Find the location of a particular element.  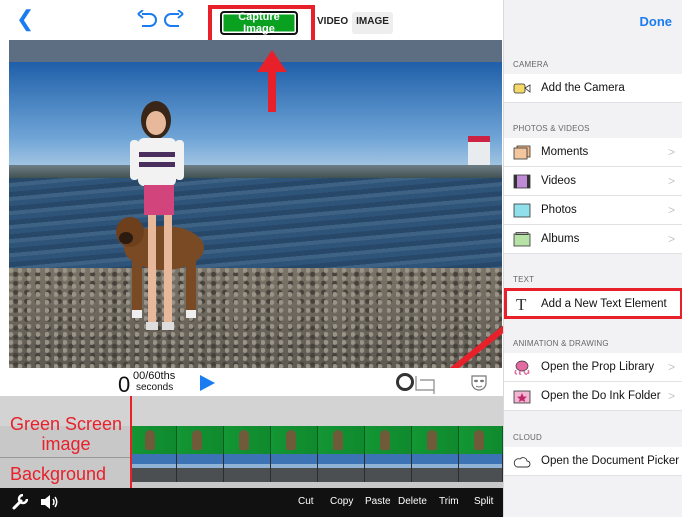

bottom-action-bar: Cut Copy Paste Delete Trim Split is located at coordinates (251, 502).